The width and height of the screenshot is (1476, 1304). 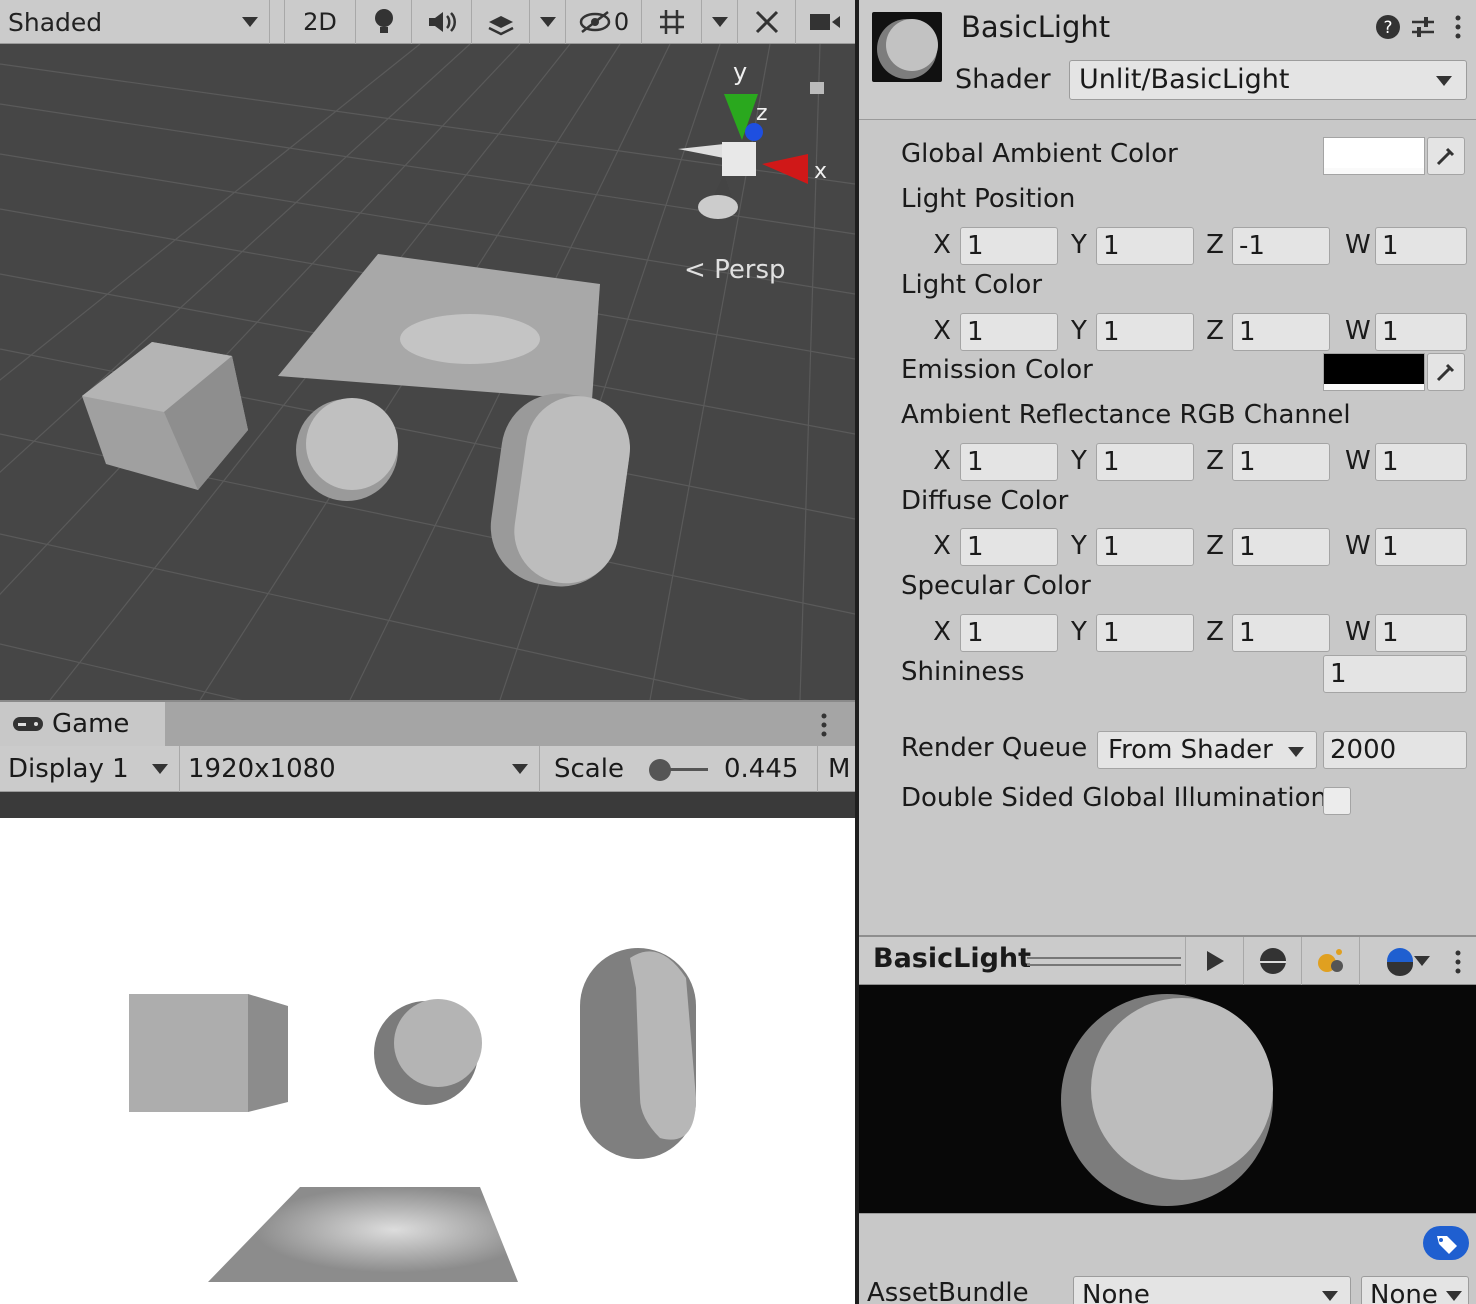 I want to click on drag-handle, so click(x=1104, y=961).